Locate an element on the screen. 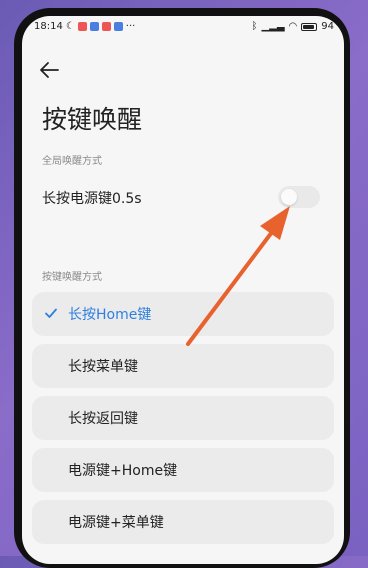 The height and width of the screenshot is (568, 368). key-wake-section-label: 按键唤醒方式 is located at coordinates (72, 277).